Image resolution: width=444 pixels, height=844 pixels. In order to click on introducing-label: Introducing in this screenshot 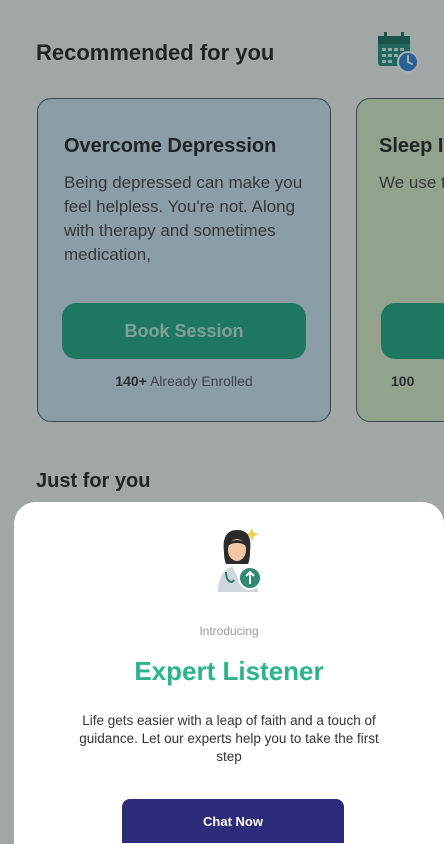, I will do `click(229, 631)`.